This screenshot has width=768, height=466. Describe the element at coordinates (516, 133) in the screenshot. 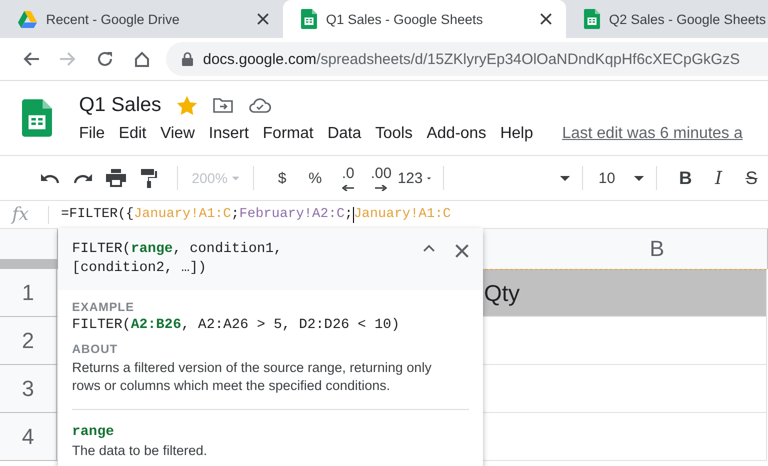

I see `menu-item: Help` at that location.